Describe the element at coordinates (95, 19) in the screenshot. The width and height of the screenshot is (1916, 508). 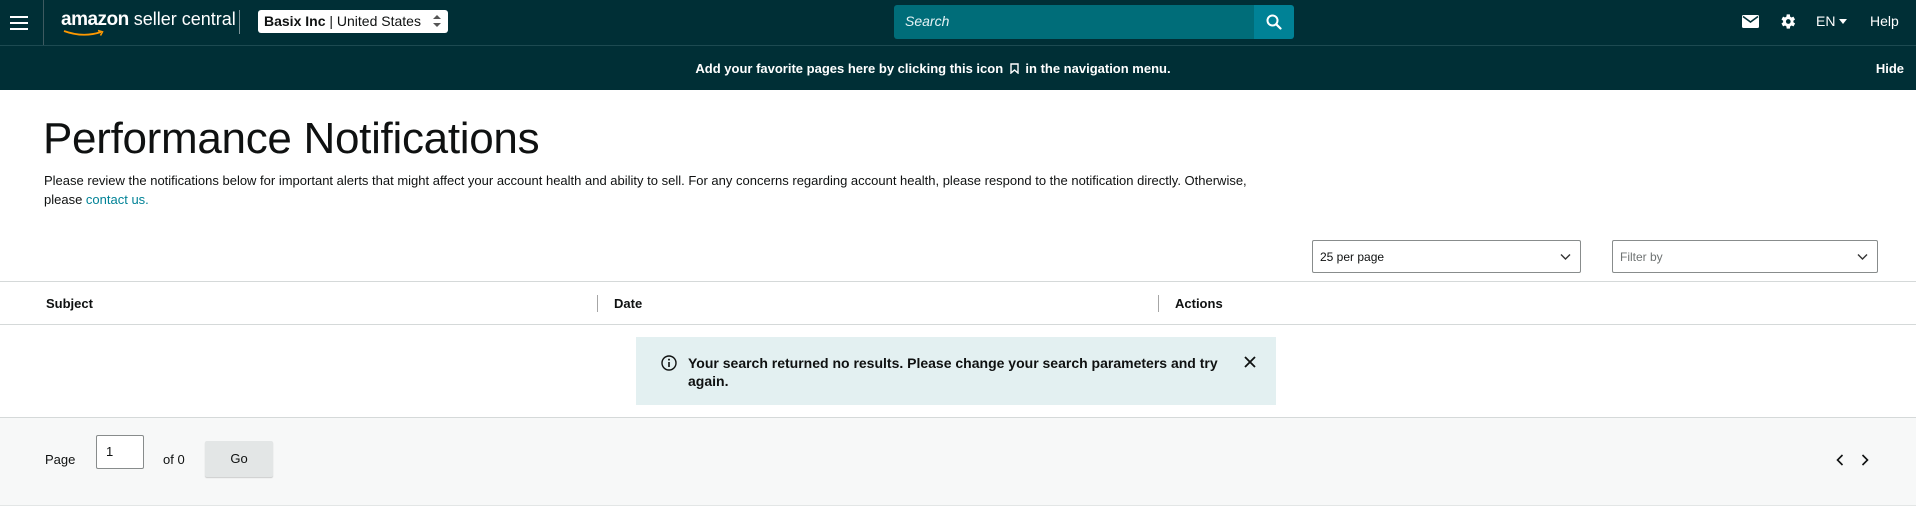
I see `logo-brand-text: amazon` at that location.